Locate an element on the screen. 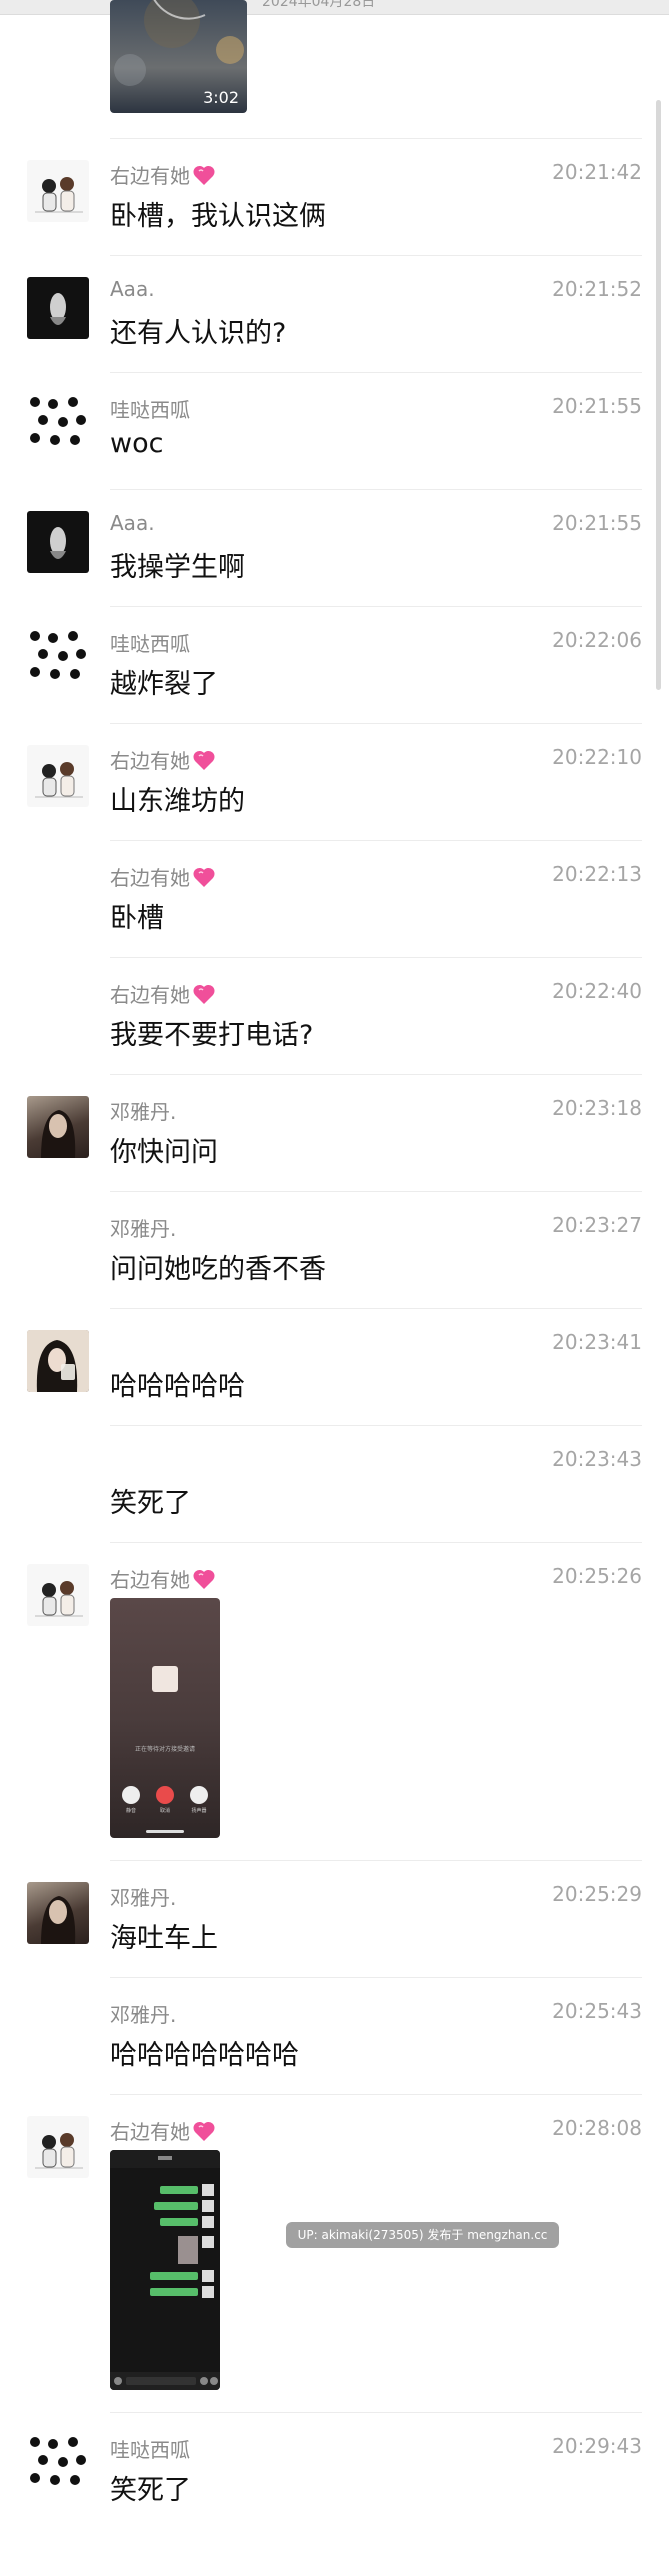 This screenshot has height=2565, width=669. message-text: 问问她吃的香不香 is located at coordinates (218, 1269).